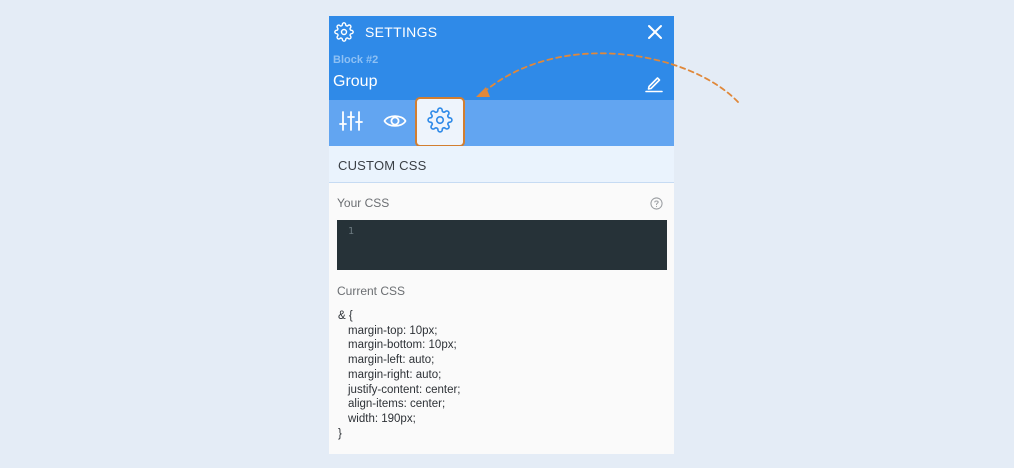 This screenshot has width=1014, height=468. What do you see at coordinates (345, 316) in the screenshot?
I see `css-open: & {` at bounding box center [345, 316].